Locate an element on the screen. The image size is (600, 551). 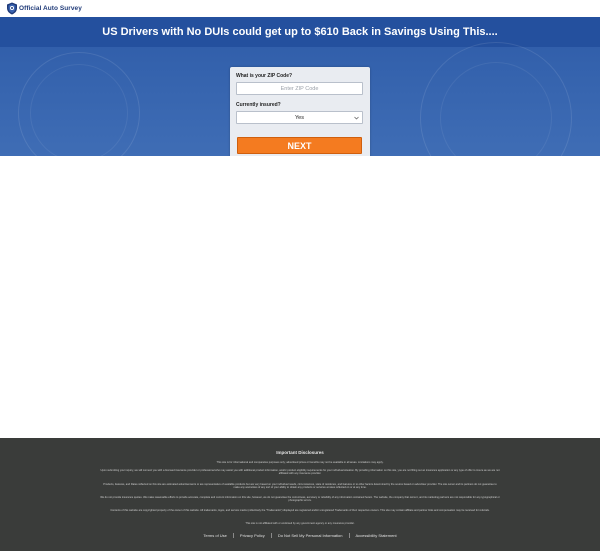
speedometer-decoration is located at coordinates (79, 110).